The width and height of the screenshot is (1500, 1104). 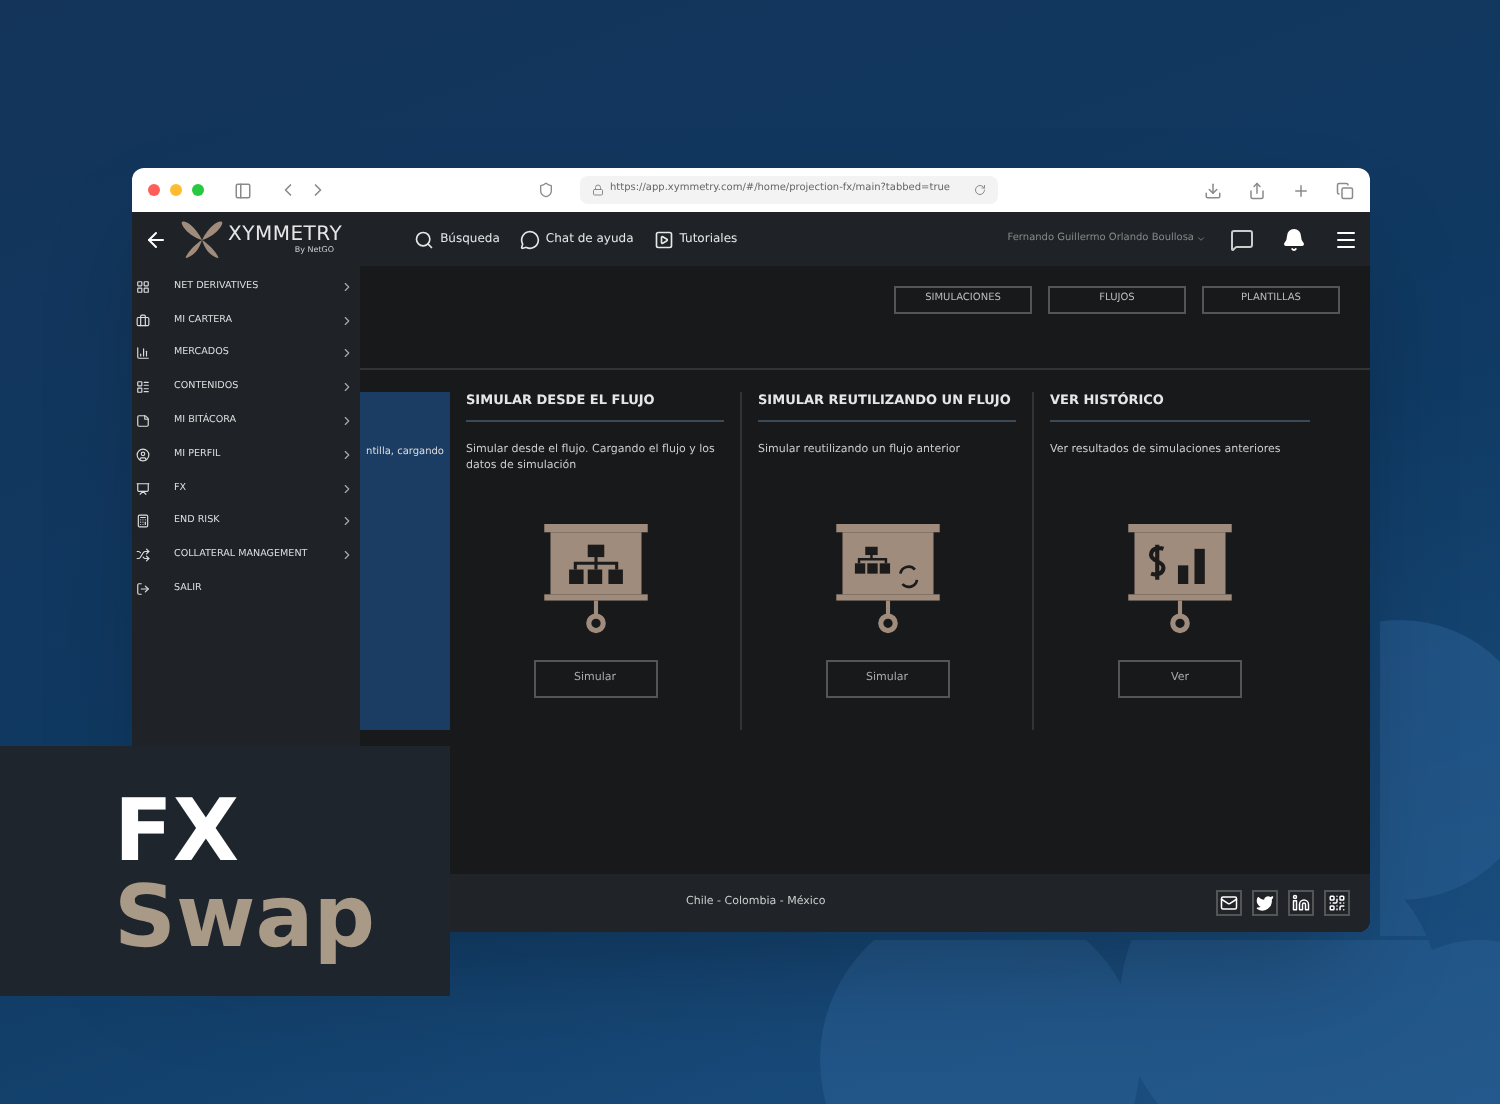 What do you see at coordinates (143, 286) in the screenshot?
I see `grid-icon` at bounding box center [143, 286].